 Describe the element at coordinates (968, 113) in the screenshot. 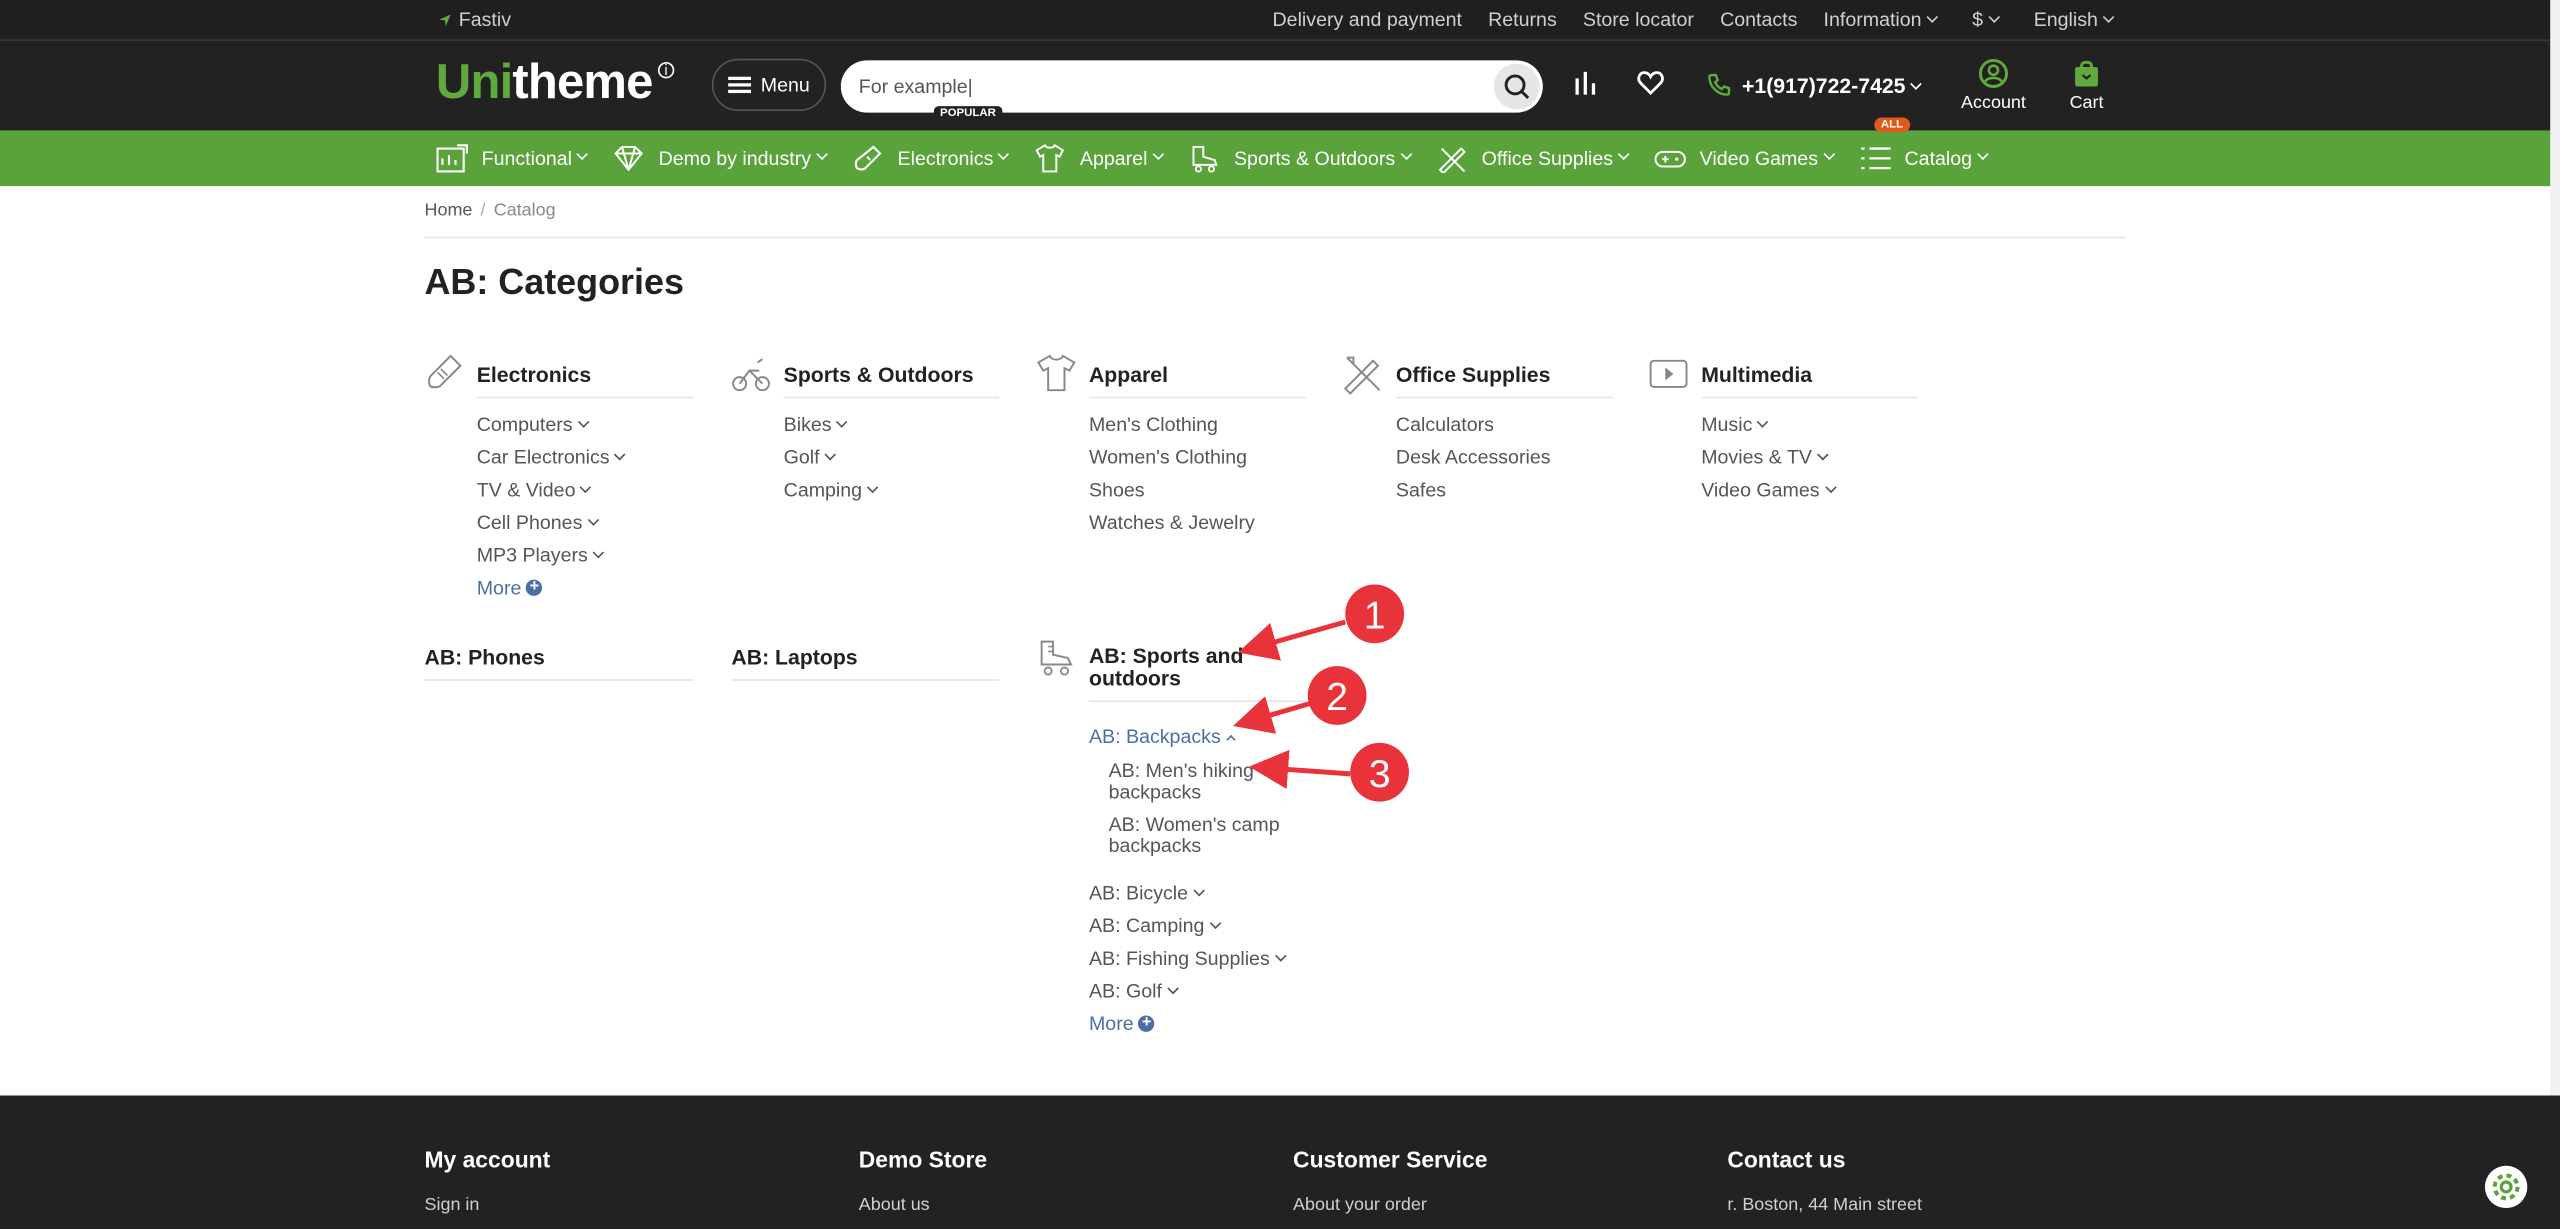

I see `popular-badge: POPULAR` at that location.